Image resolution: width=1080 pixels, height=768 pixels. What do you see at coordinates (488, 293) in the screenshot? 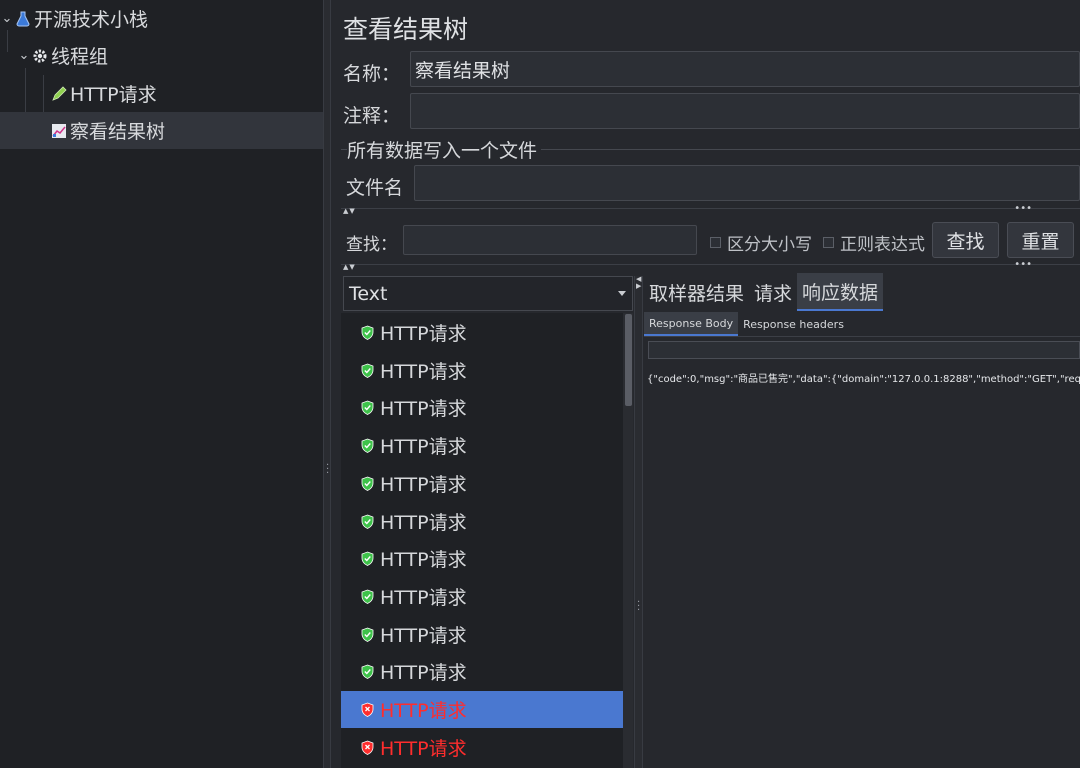
I see `renderer-select: Text` at bounding box center [488, 293].